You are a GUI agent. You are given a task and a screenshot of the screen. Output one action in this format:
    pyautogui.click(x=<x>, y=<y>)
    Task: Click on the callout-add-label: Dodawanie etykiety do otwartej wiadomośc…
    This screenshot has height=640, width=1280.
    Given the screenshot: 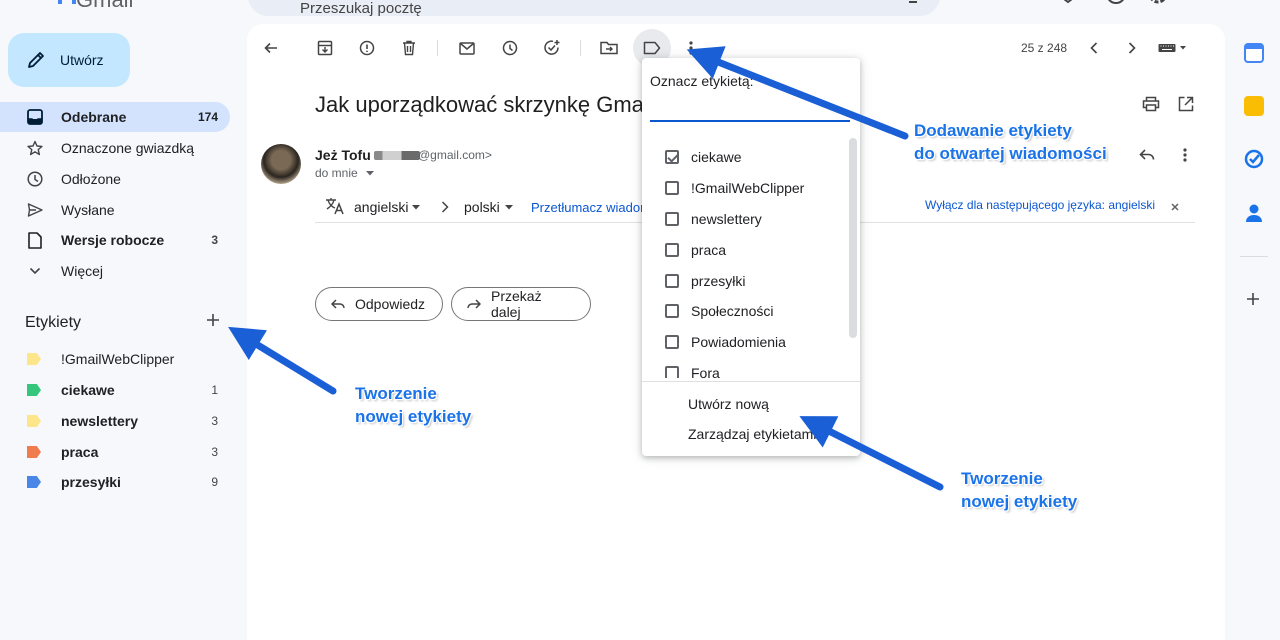 What is the action you would take?
    pyautogui.click(x=1010, y=142)
    